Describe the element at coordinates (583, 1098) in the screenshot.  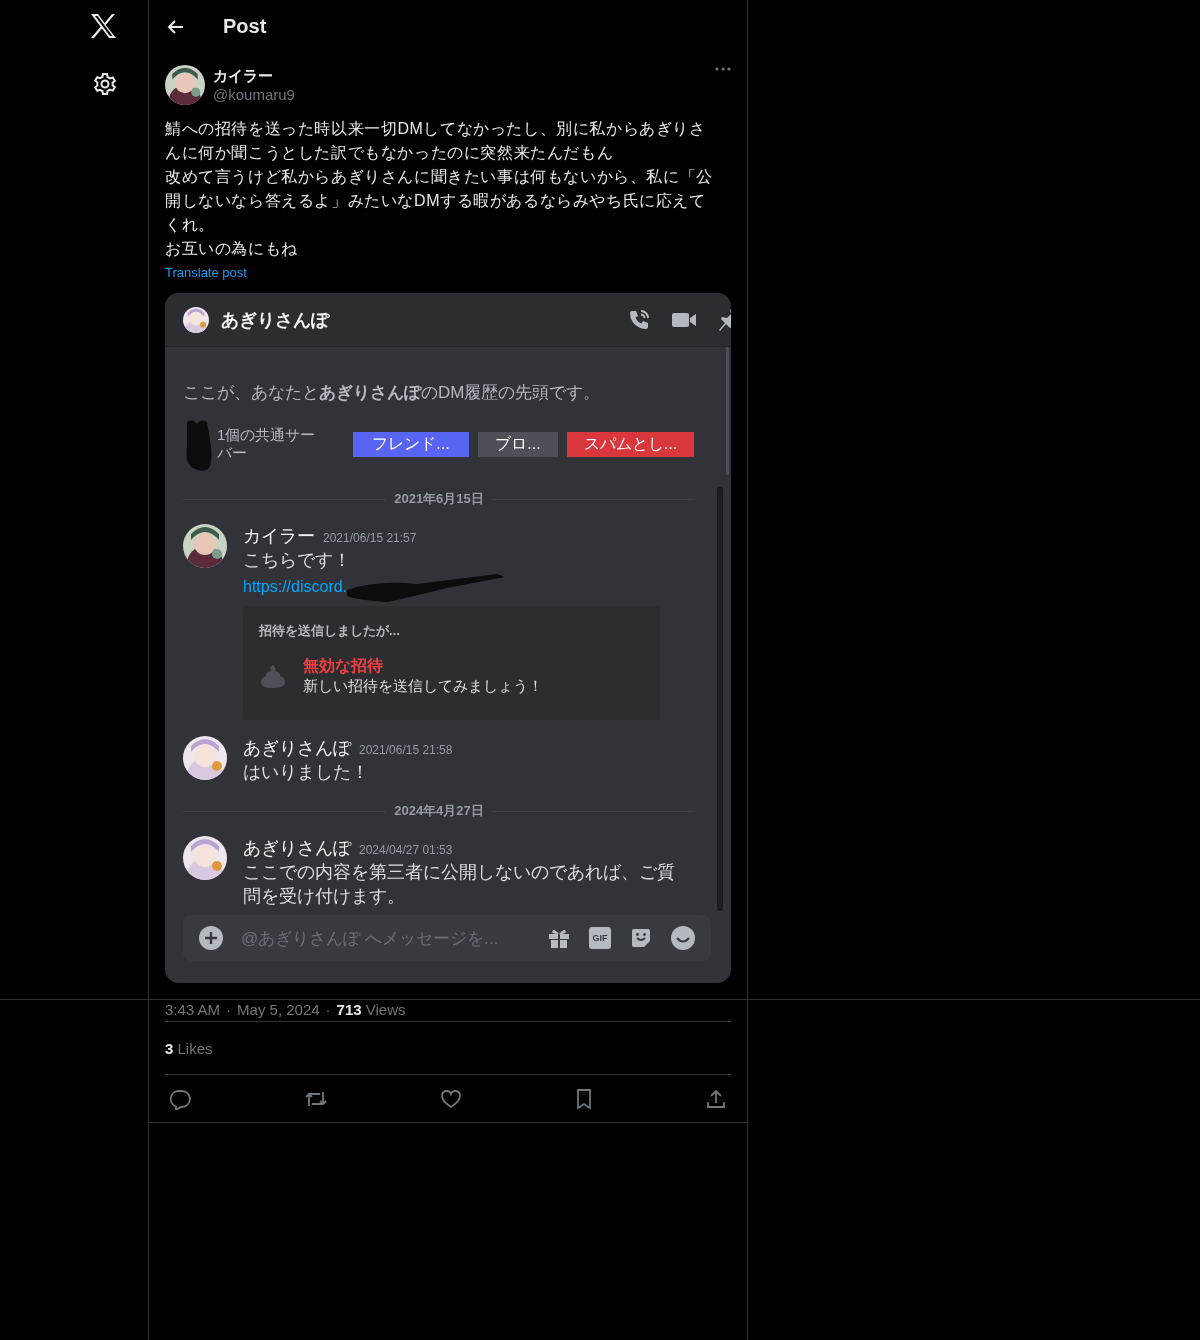
I see `bookmark-icon` at that location.